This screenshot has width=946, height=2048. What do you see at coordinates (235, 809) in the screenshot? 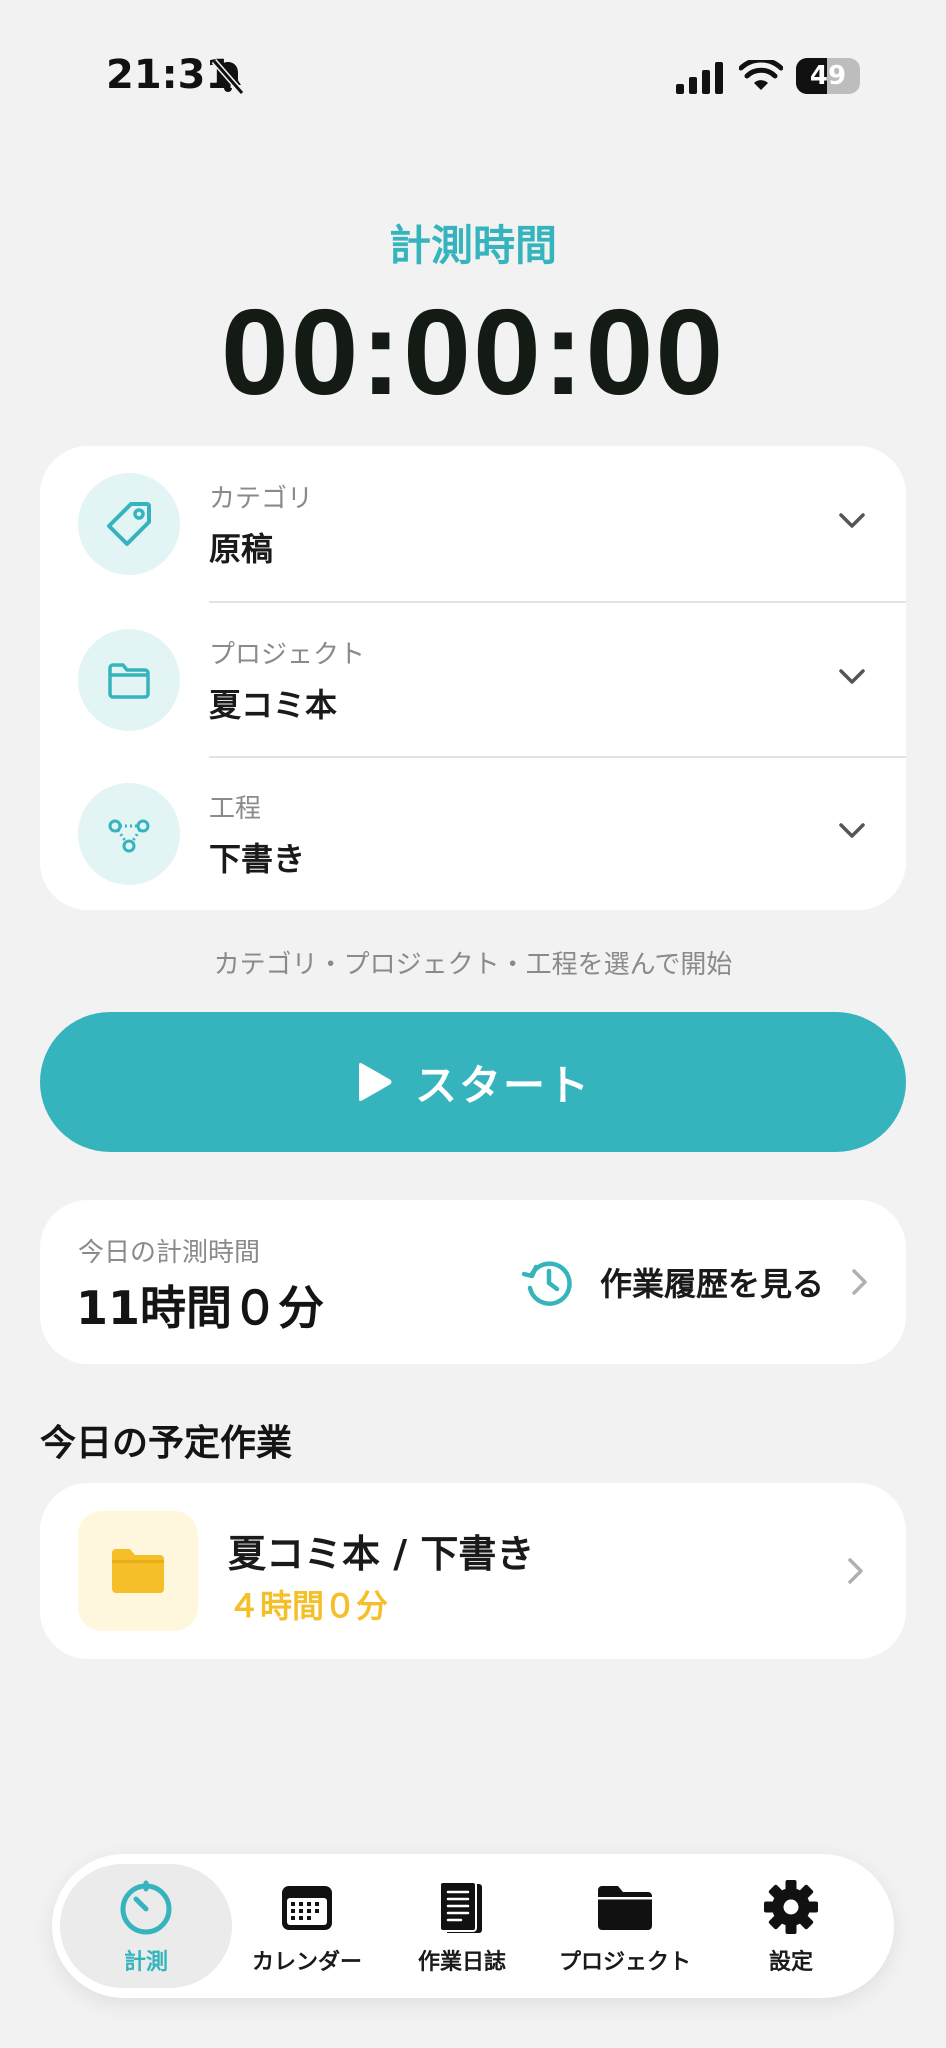
I see `process-label: 工程` at bounding box center [235, 809].